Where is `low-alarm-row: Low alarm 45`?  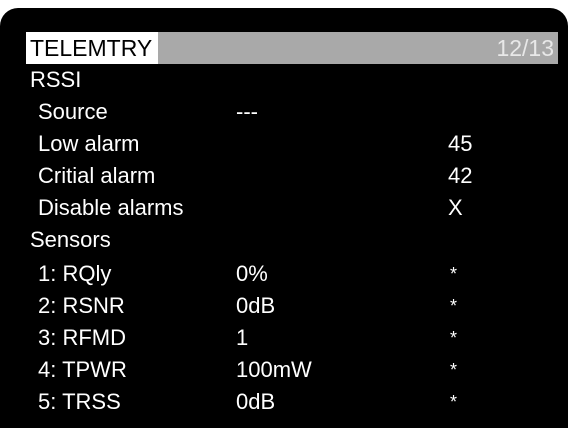
low-alarm-row: Low alarm 45 is located at coordinates (284, 144).